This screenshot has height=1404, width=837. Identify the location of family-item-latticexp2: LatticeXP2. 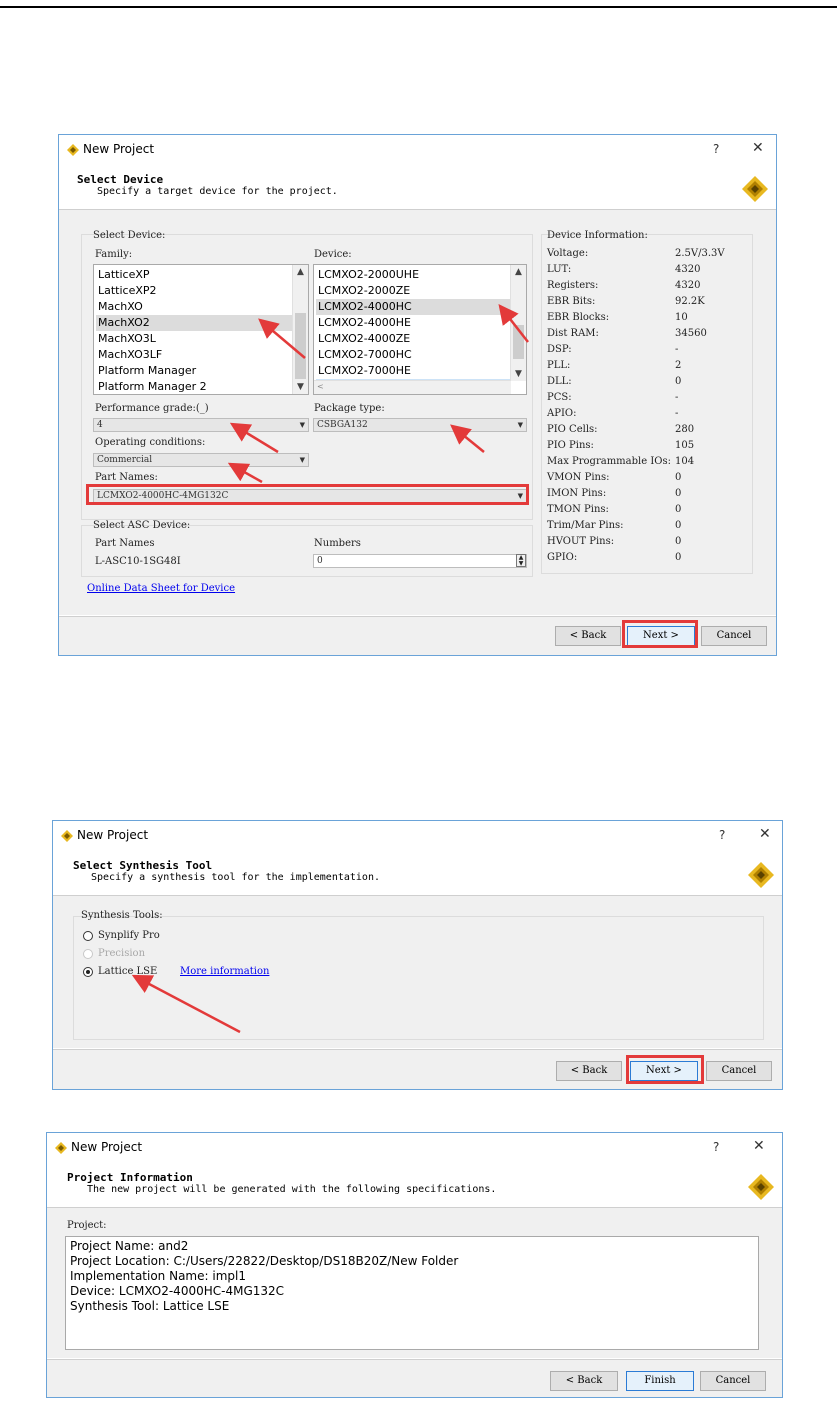
(194, 291).